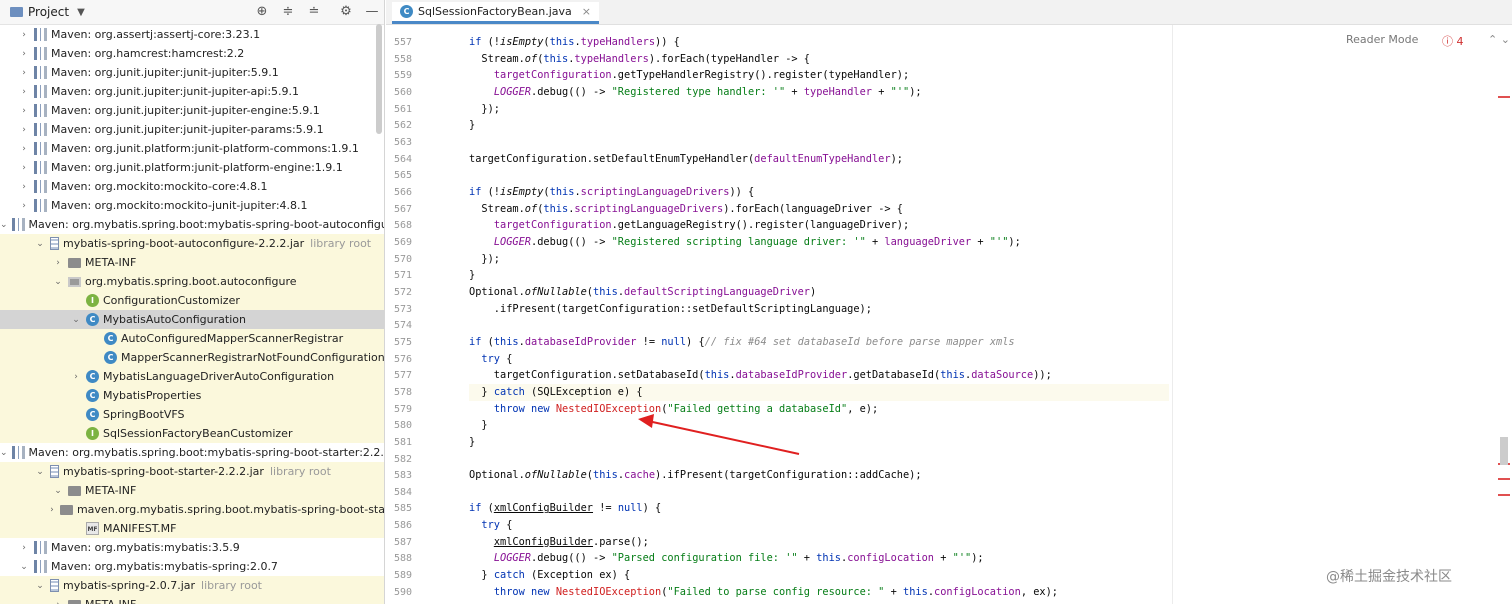 The image size is (1512, 604). I want to click on code-line: } catch (SQLException e) {, so click(819, 392).